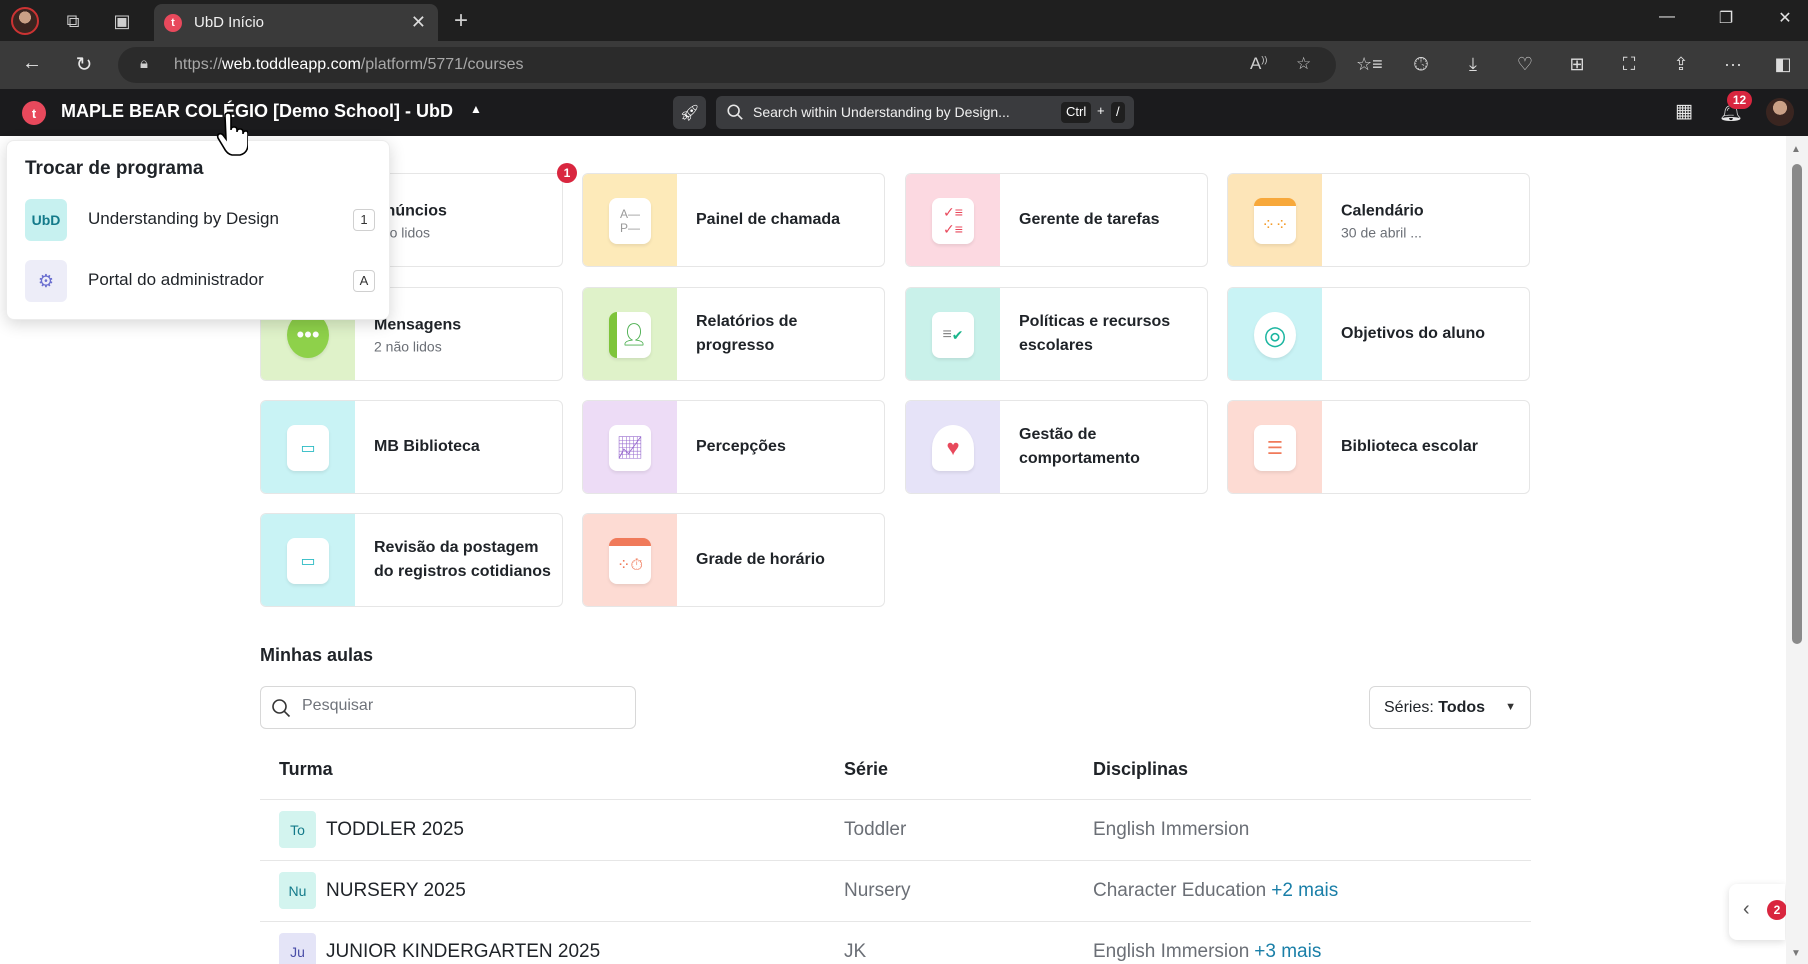  What do you see at coordinates (747, 333) in the screenshot?
I see `tile-title: Relatórios de progresso` at bounding box center [747, 333].